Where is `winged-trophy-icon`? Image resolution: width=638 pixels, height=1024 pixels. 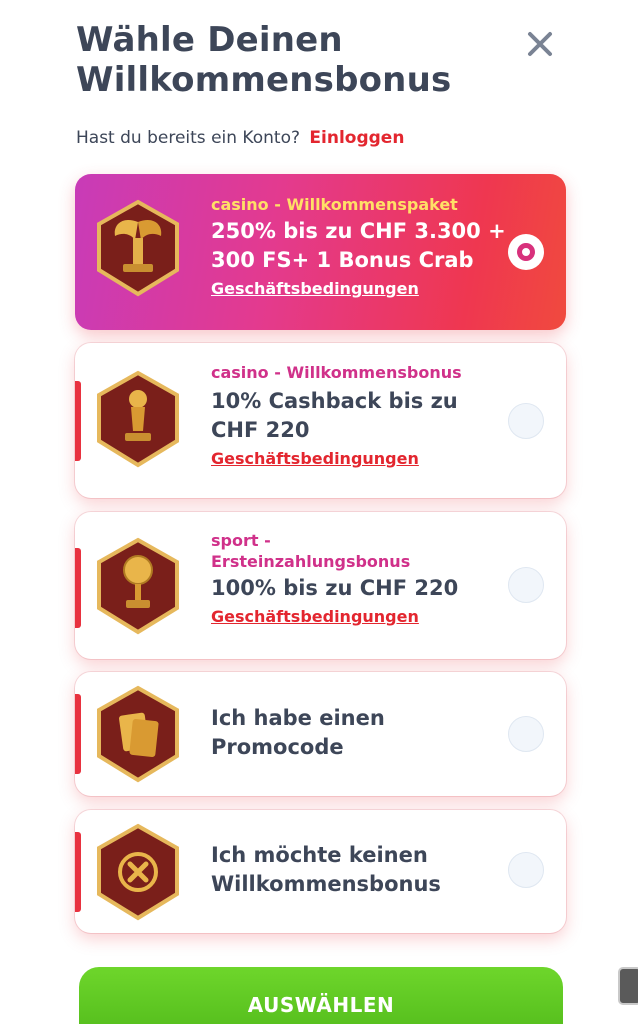 winged-trophy-icon is located at coordinates (138, 248).